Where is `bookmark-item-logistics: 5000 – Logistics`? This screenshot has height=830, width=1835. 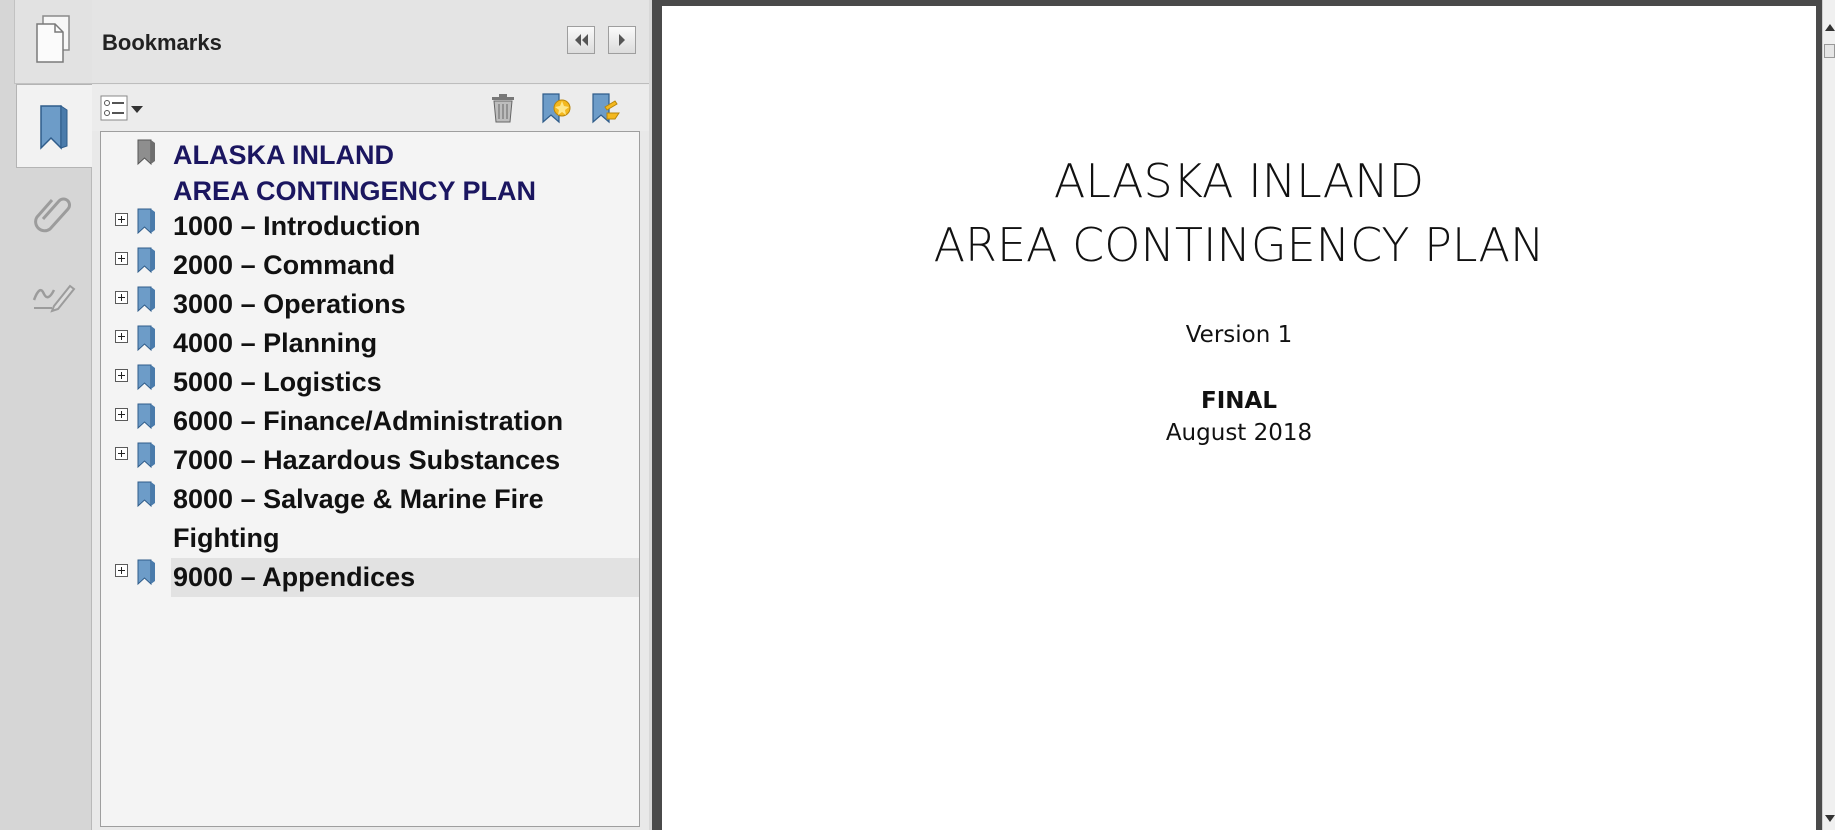 bookmark-item-logistics: 5000 – Logistics is located at coordinates (370, 383).